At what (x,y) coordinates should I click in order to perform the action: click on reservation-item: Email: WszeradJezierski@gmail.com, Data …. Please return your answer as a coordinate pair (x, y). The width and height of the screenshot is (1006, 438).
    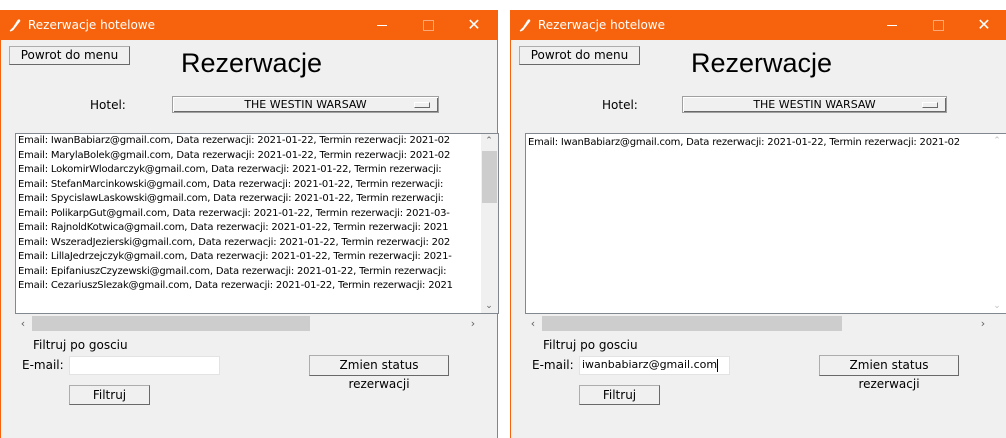
    Looking at the image, I should click on (257, 243).